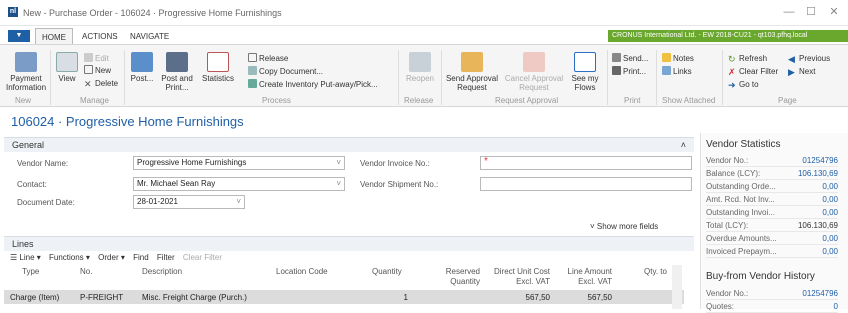 The width and height of the screenshot is (848, 313). What do you see at coordinates (678, 58) in the screenshot?
I see `notes-button: Notes` at bounding box center [678, 58].